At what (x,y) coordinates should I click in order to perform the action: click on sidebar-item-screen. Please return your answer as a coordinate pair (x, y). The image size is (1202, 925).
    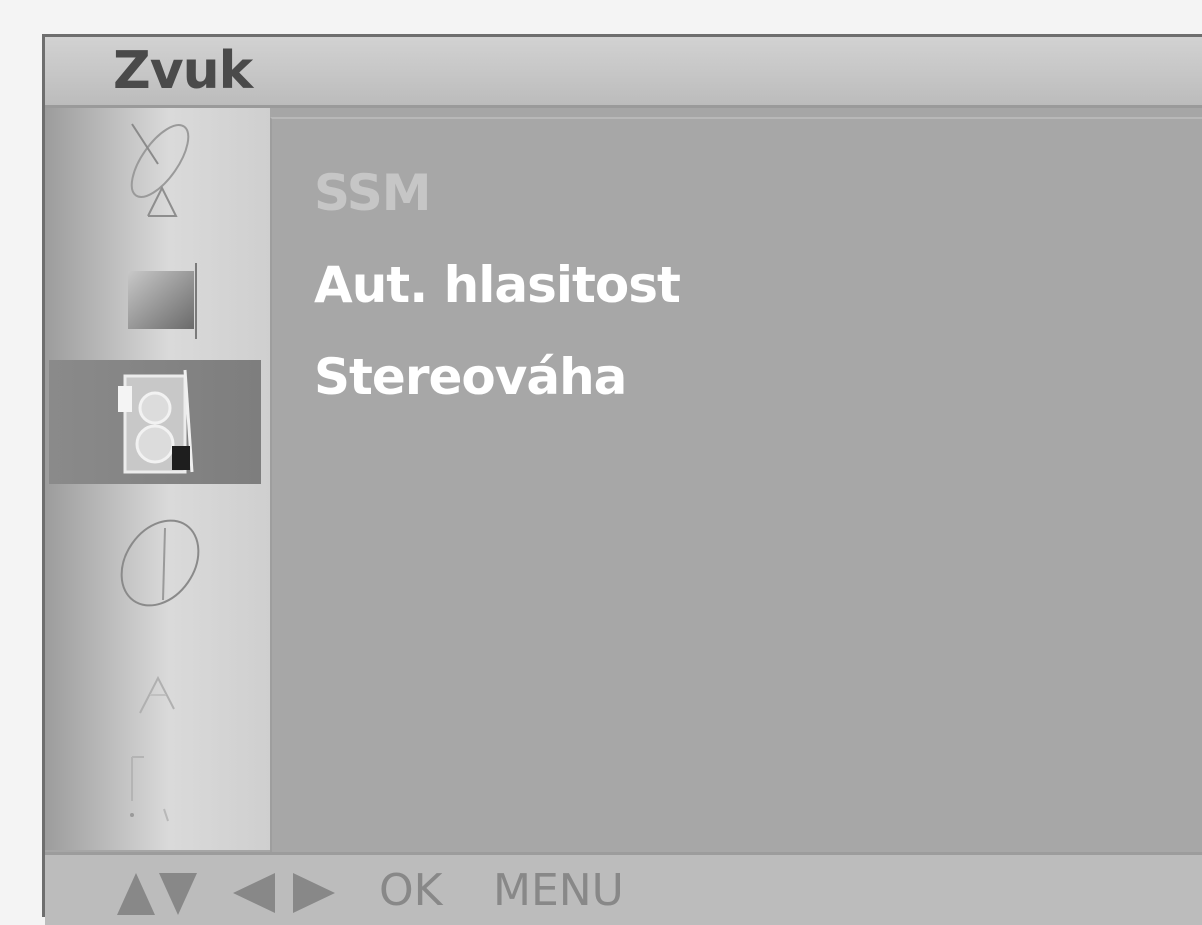
    Looking at the image, I should click on (160, 793).